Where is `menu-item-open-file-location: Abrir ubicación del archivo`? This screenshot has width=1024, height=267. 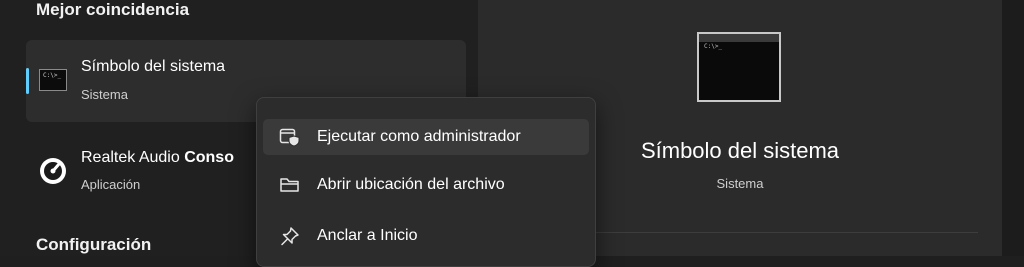 menu-item-open-file-location: Abrir ubicación del archivo is located at coordinates (426, 185).